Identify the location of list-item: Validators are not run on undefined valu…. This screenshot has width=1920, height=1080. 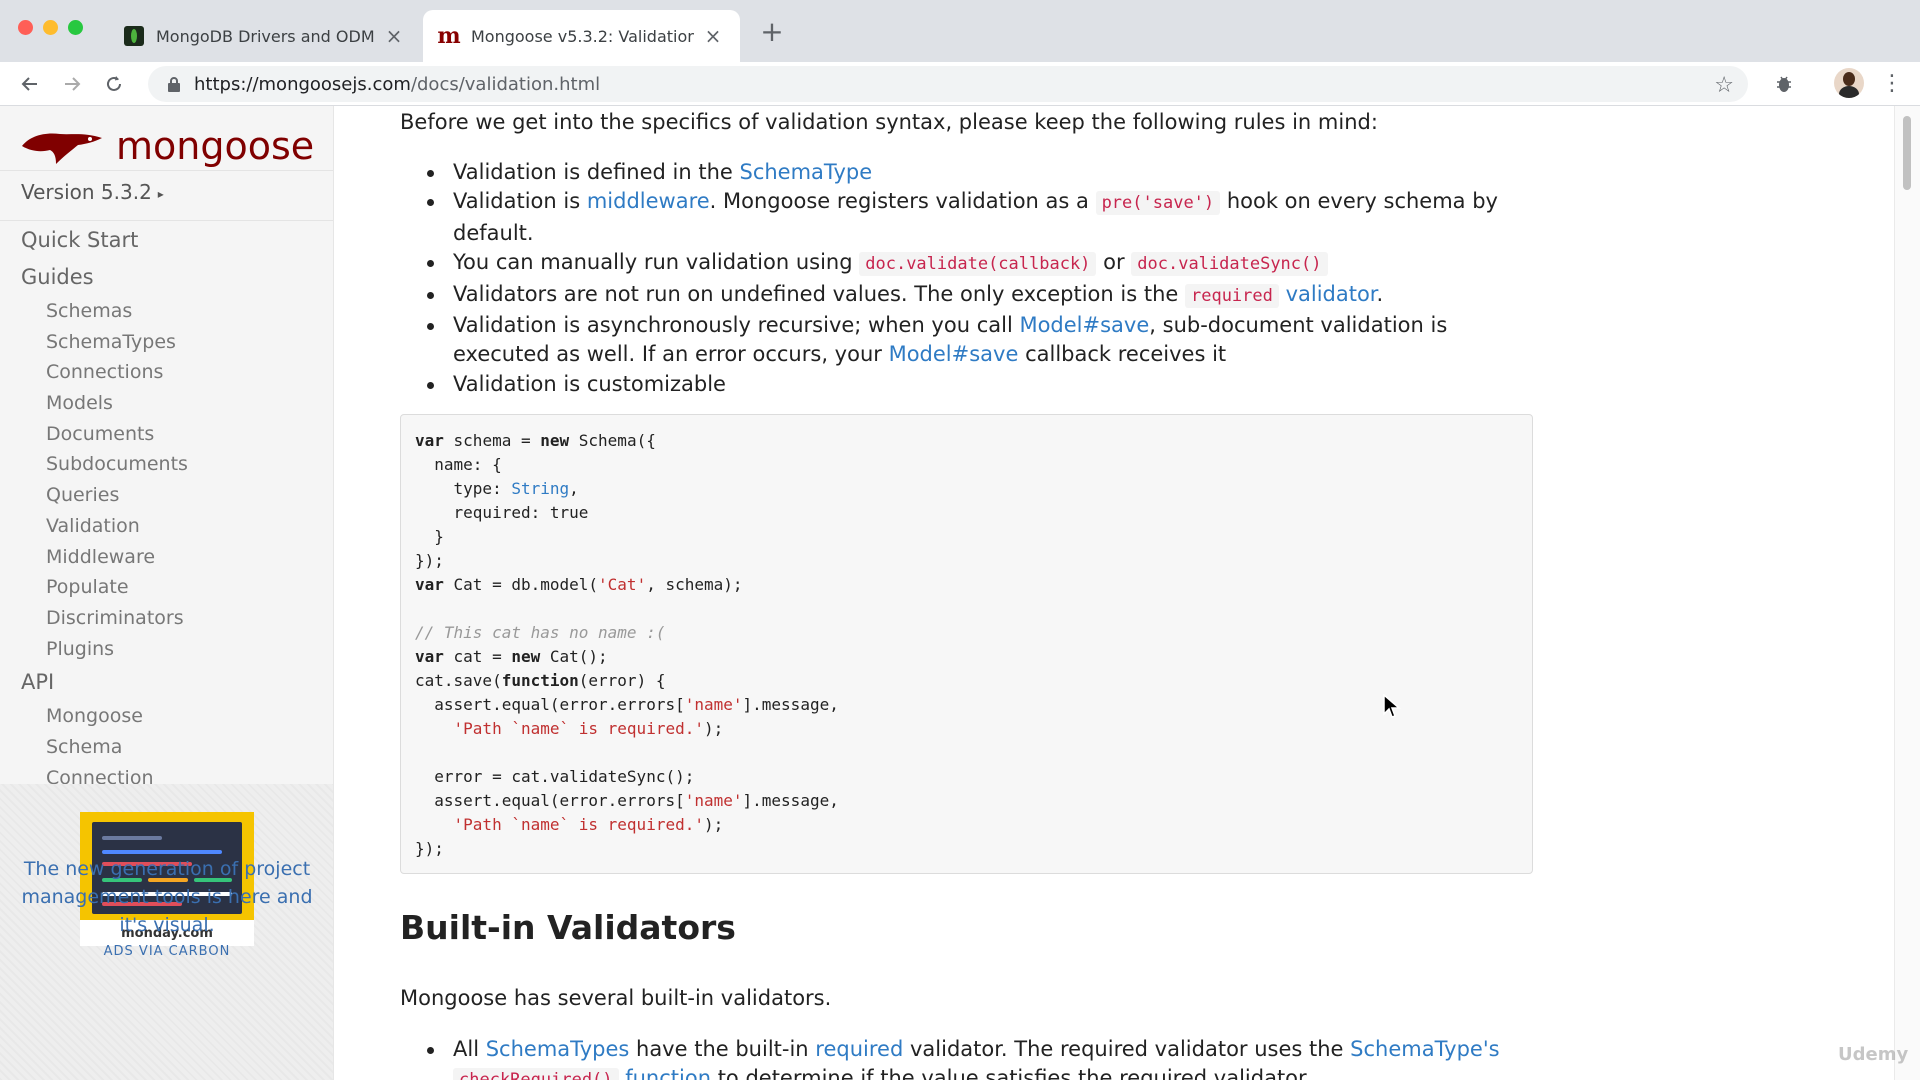
(965, 295).